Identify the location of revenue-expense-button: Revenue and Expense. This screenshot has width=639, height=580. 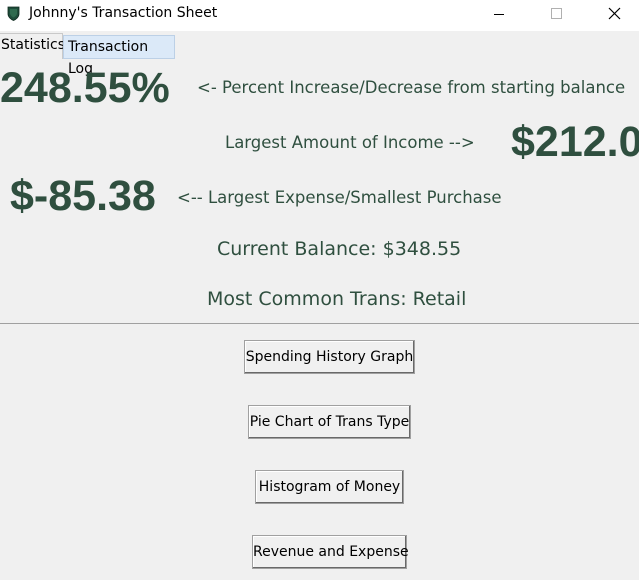
(330, 552).